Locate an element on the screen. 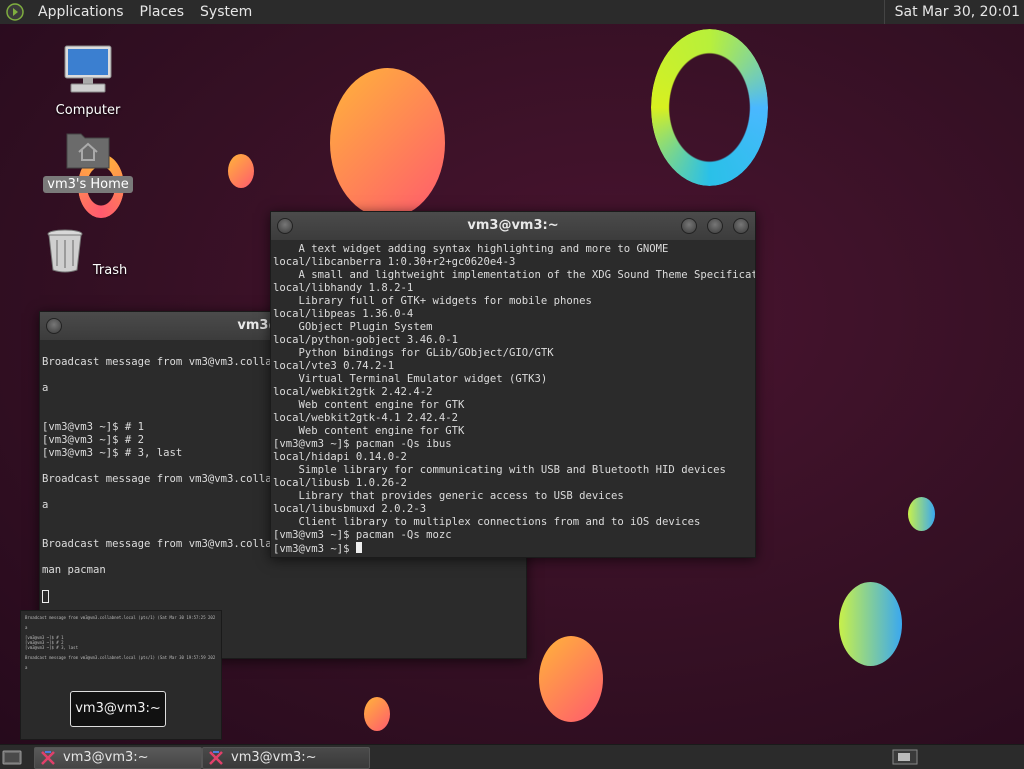  taskbar-item-terminal-2: vm3@vm3:~ is located at coordinates (286, 758).